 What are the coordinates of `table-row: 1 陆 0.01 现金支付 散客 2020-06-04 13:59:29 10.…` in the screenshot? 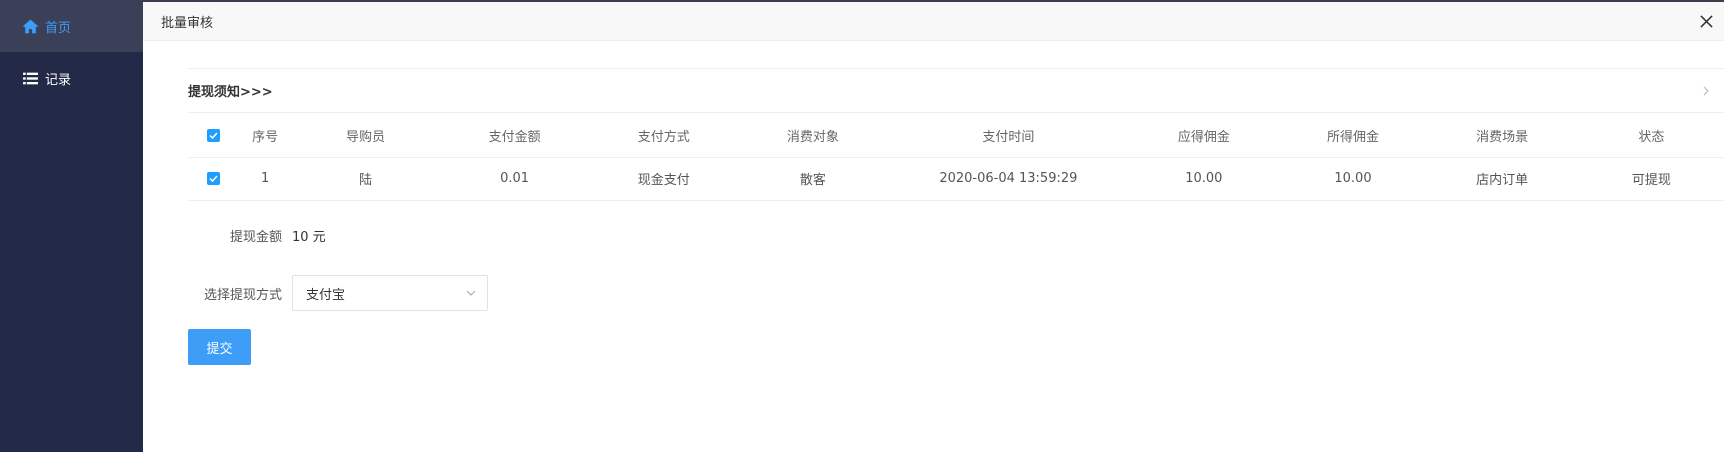 It's located at (956, 179).